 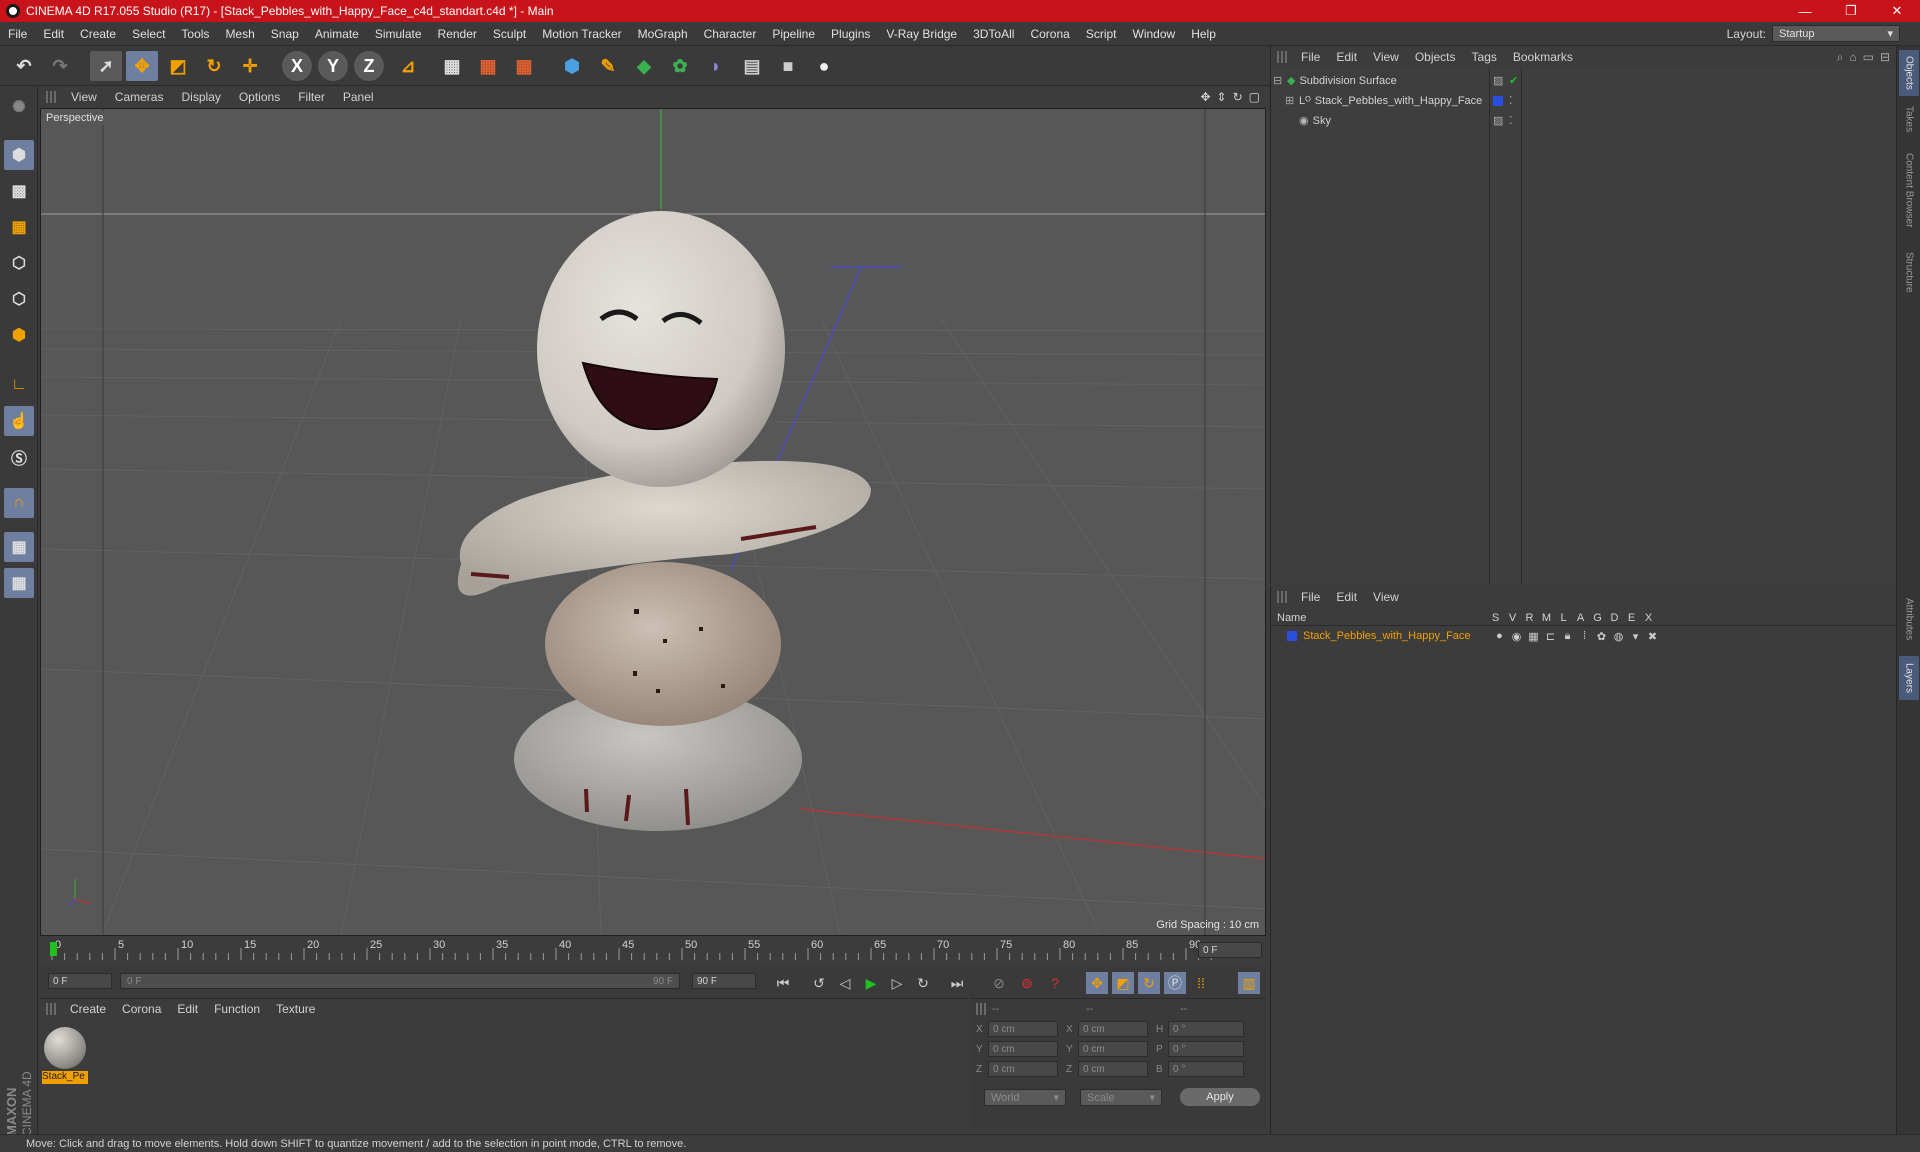 I want to click on menu-create: Create, so click(x=98, y=34).